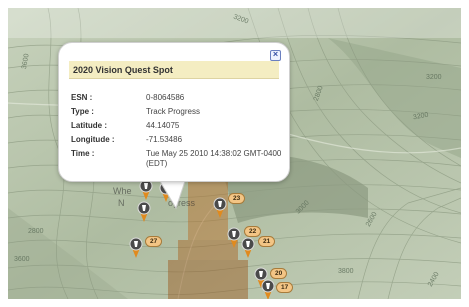 This screenshot has width=469, height=307. I want to click on latitude-value: 44.14075, so click(163, 125).